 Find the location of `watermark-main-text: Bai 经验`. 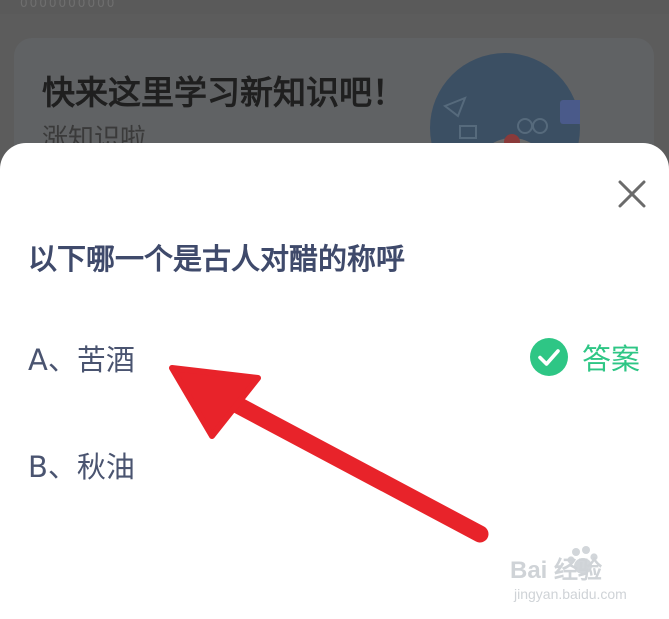

watermark-main-text: Bai 经验 is located at coordinates (556, 570).